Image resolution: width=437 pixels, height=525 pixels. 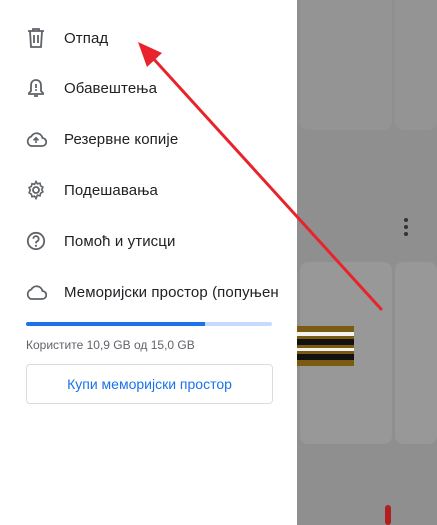 I want to click on menu-item-settings: Подешавања, so click(x=148, y=190).